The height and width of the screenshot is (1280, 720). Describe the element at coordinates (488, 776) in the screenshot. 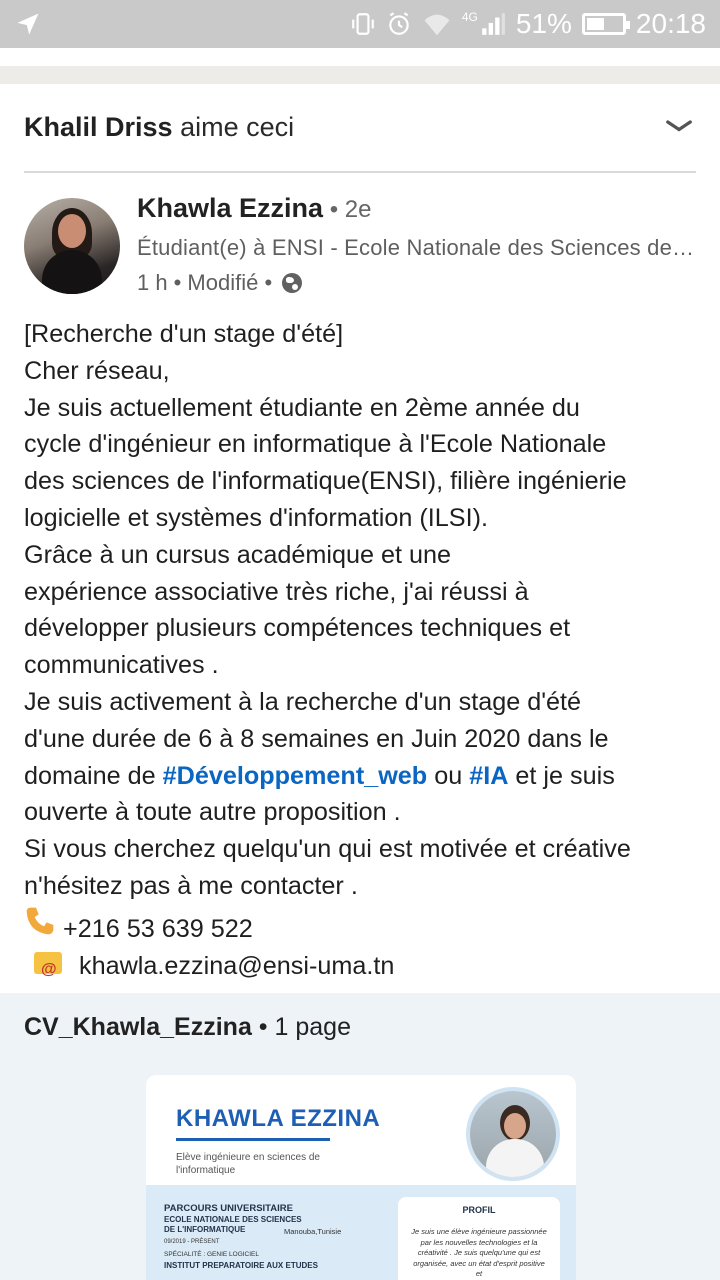

I see `hashtag-link: #IA` at that location.